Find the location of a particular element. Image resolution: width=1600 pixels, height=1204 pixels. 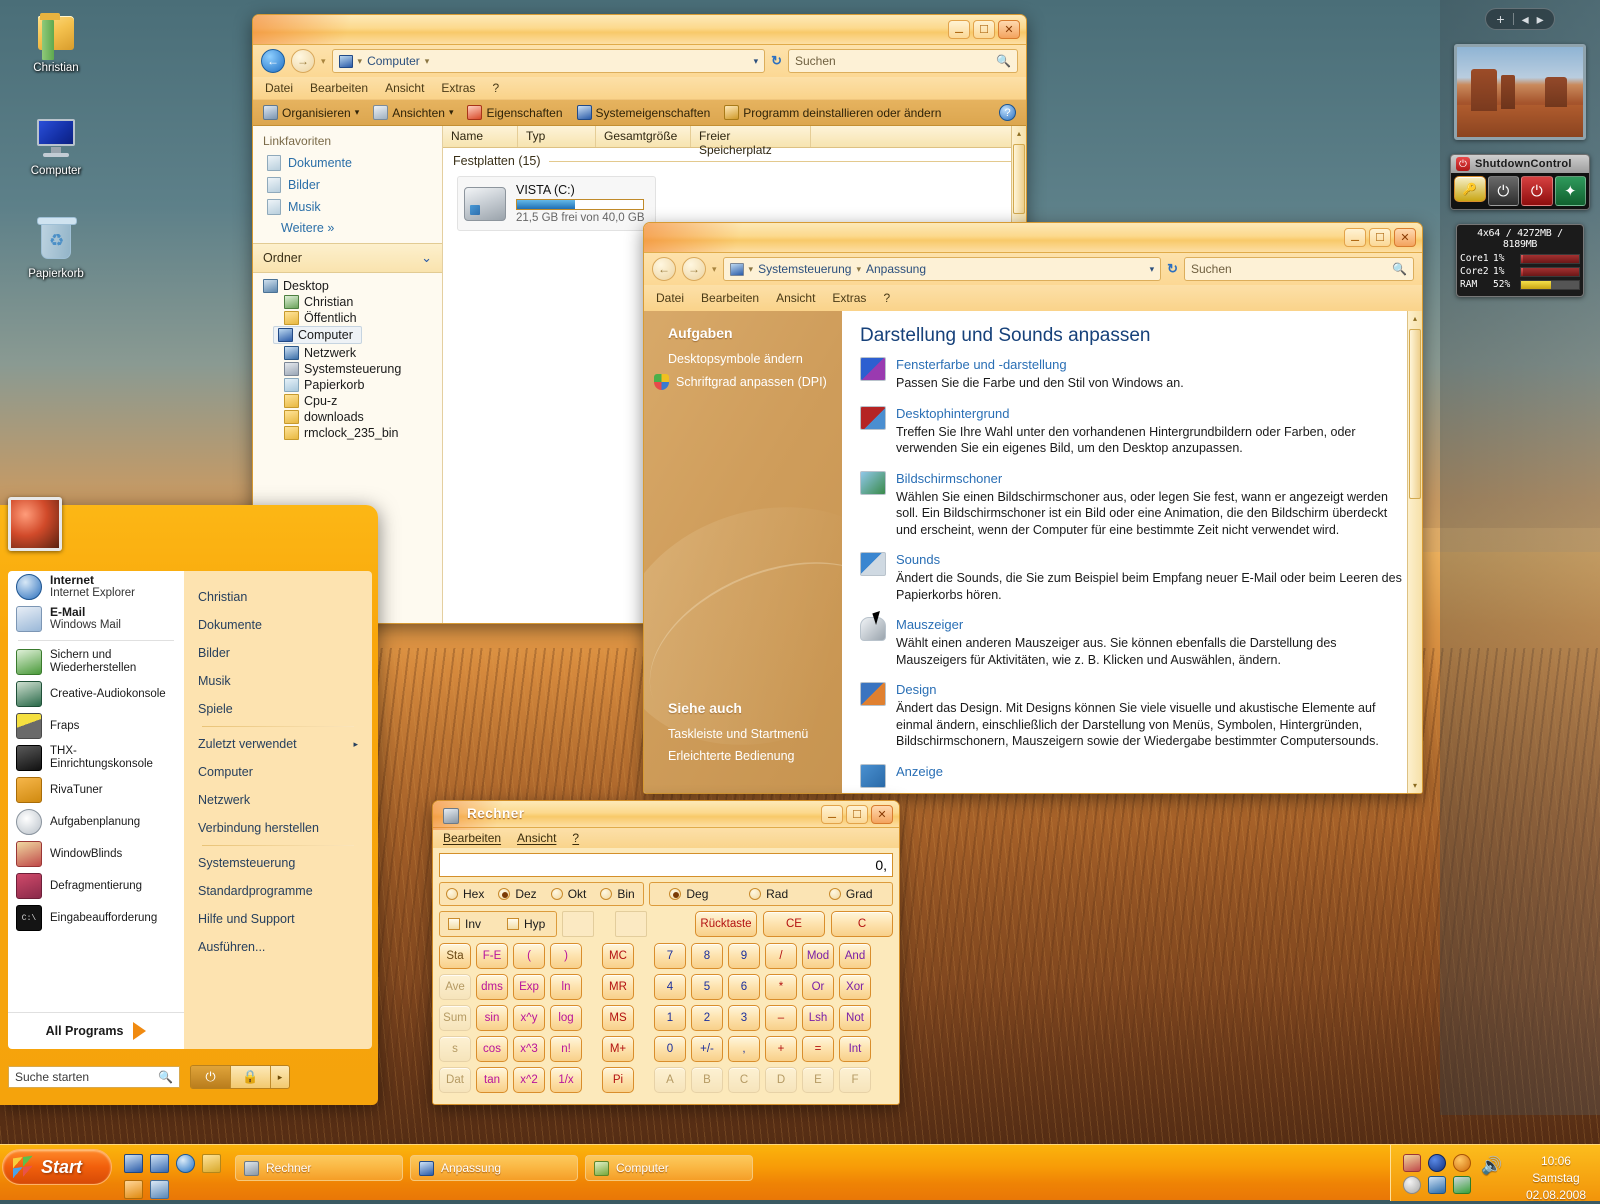

start-item-creative-audiokonsole: Creative-Audiokonsole is located at coordinates (96, 694).